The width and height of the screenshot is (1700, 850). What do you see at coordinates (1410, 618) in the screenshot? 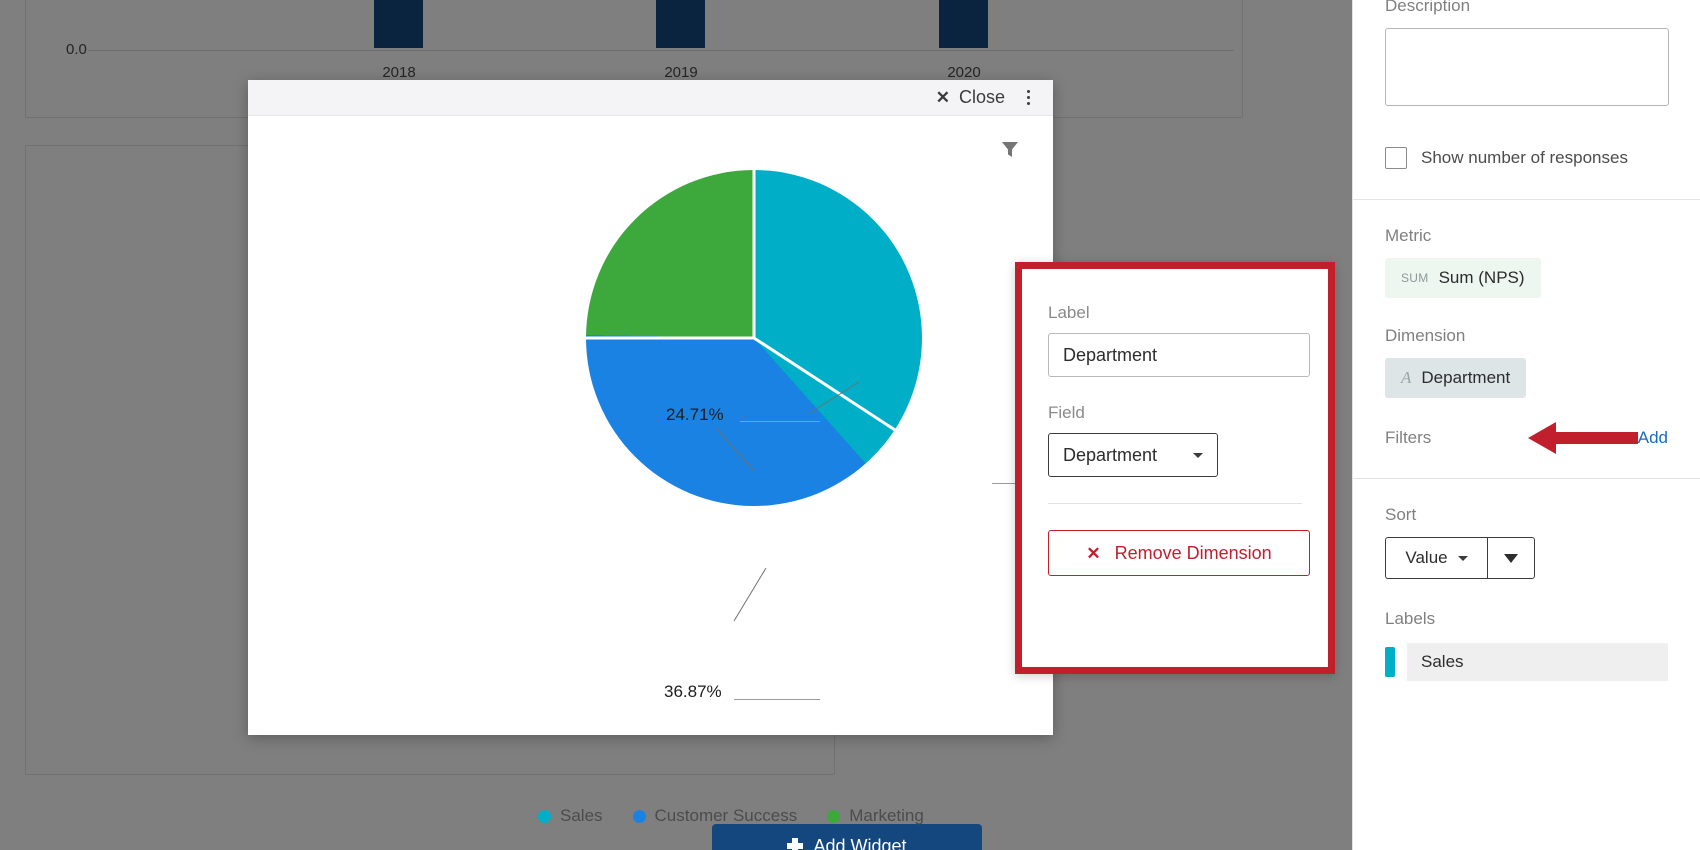
I see `labels-label: Labels` at bounding box center [1410, 618].